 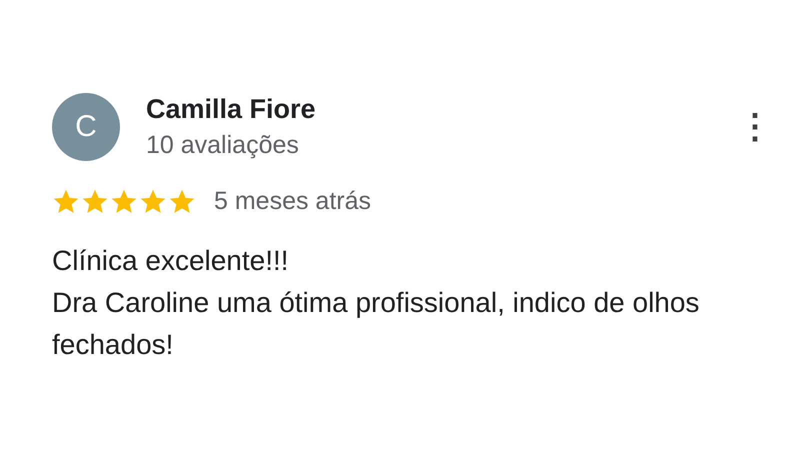 I want to click on review-time: 5 meses atrás, so click(x=293, y=201).